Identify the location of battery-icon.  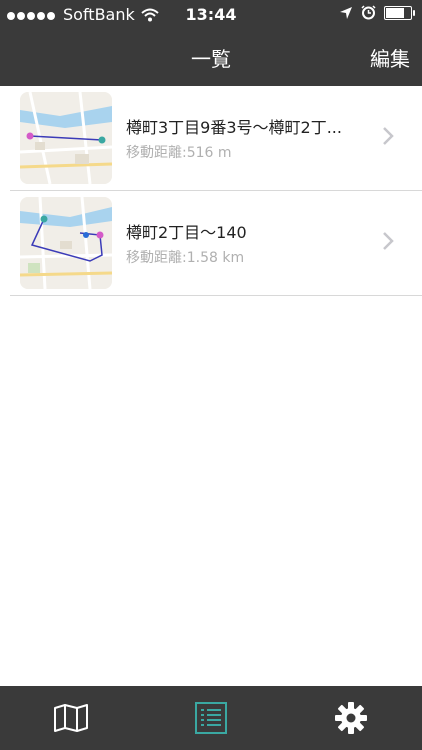
(399, 12).